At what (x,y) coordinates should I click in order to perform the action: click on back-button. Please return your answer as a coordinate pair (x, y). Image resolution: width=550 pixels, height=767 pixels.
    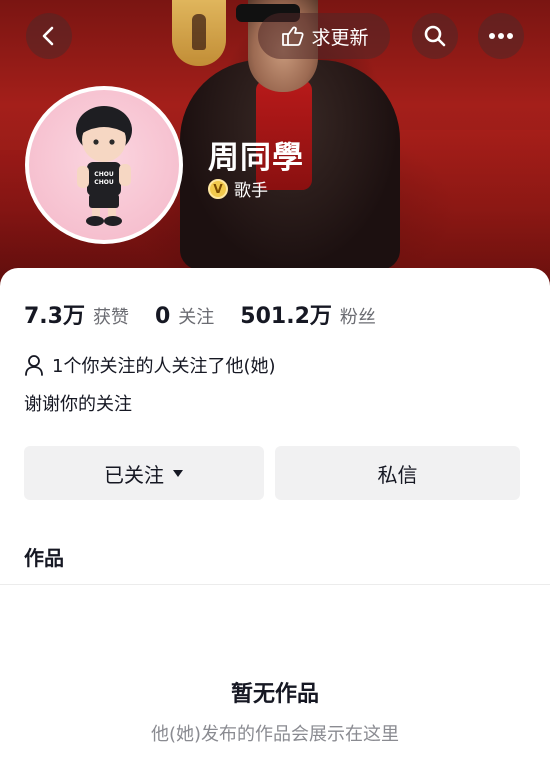
    Looking at the image, I should click on (49, 36).